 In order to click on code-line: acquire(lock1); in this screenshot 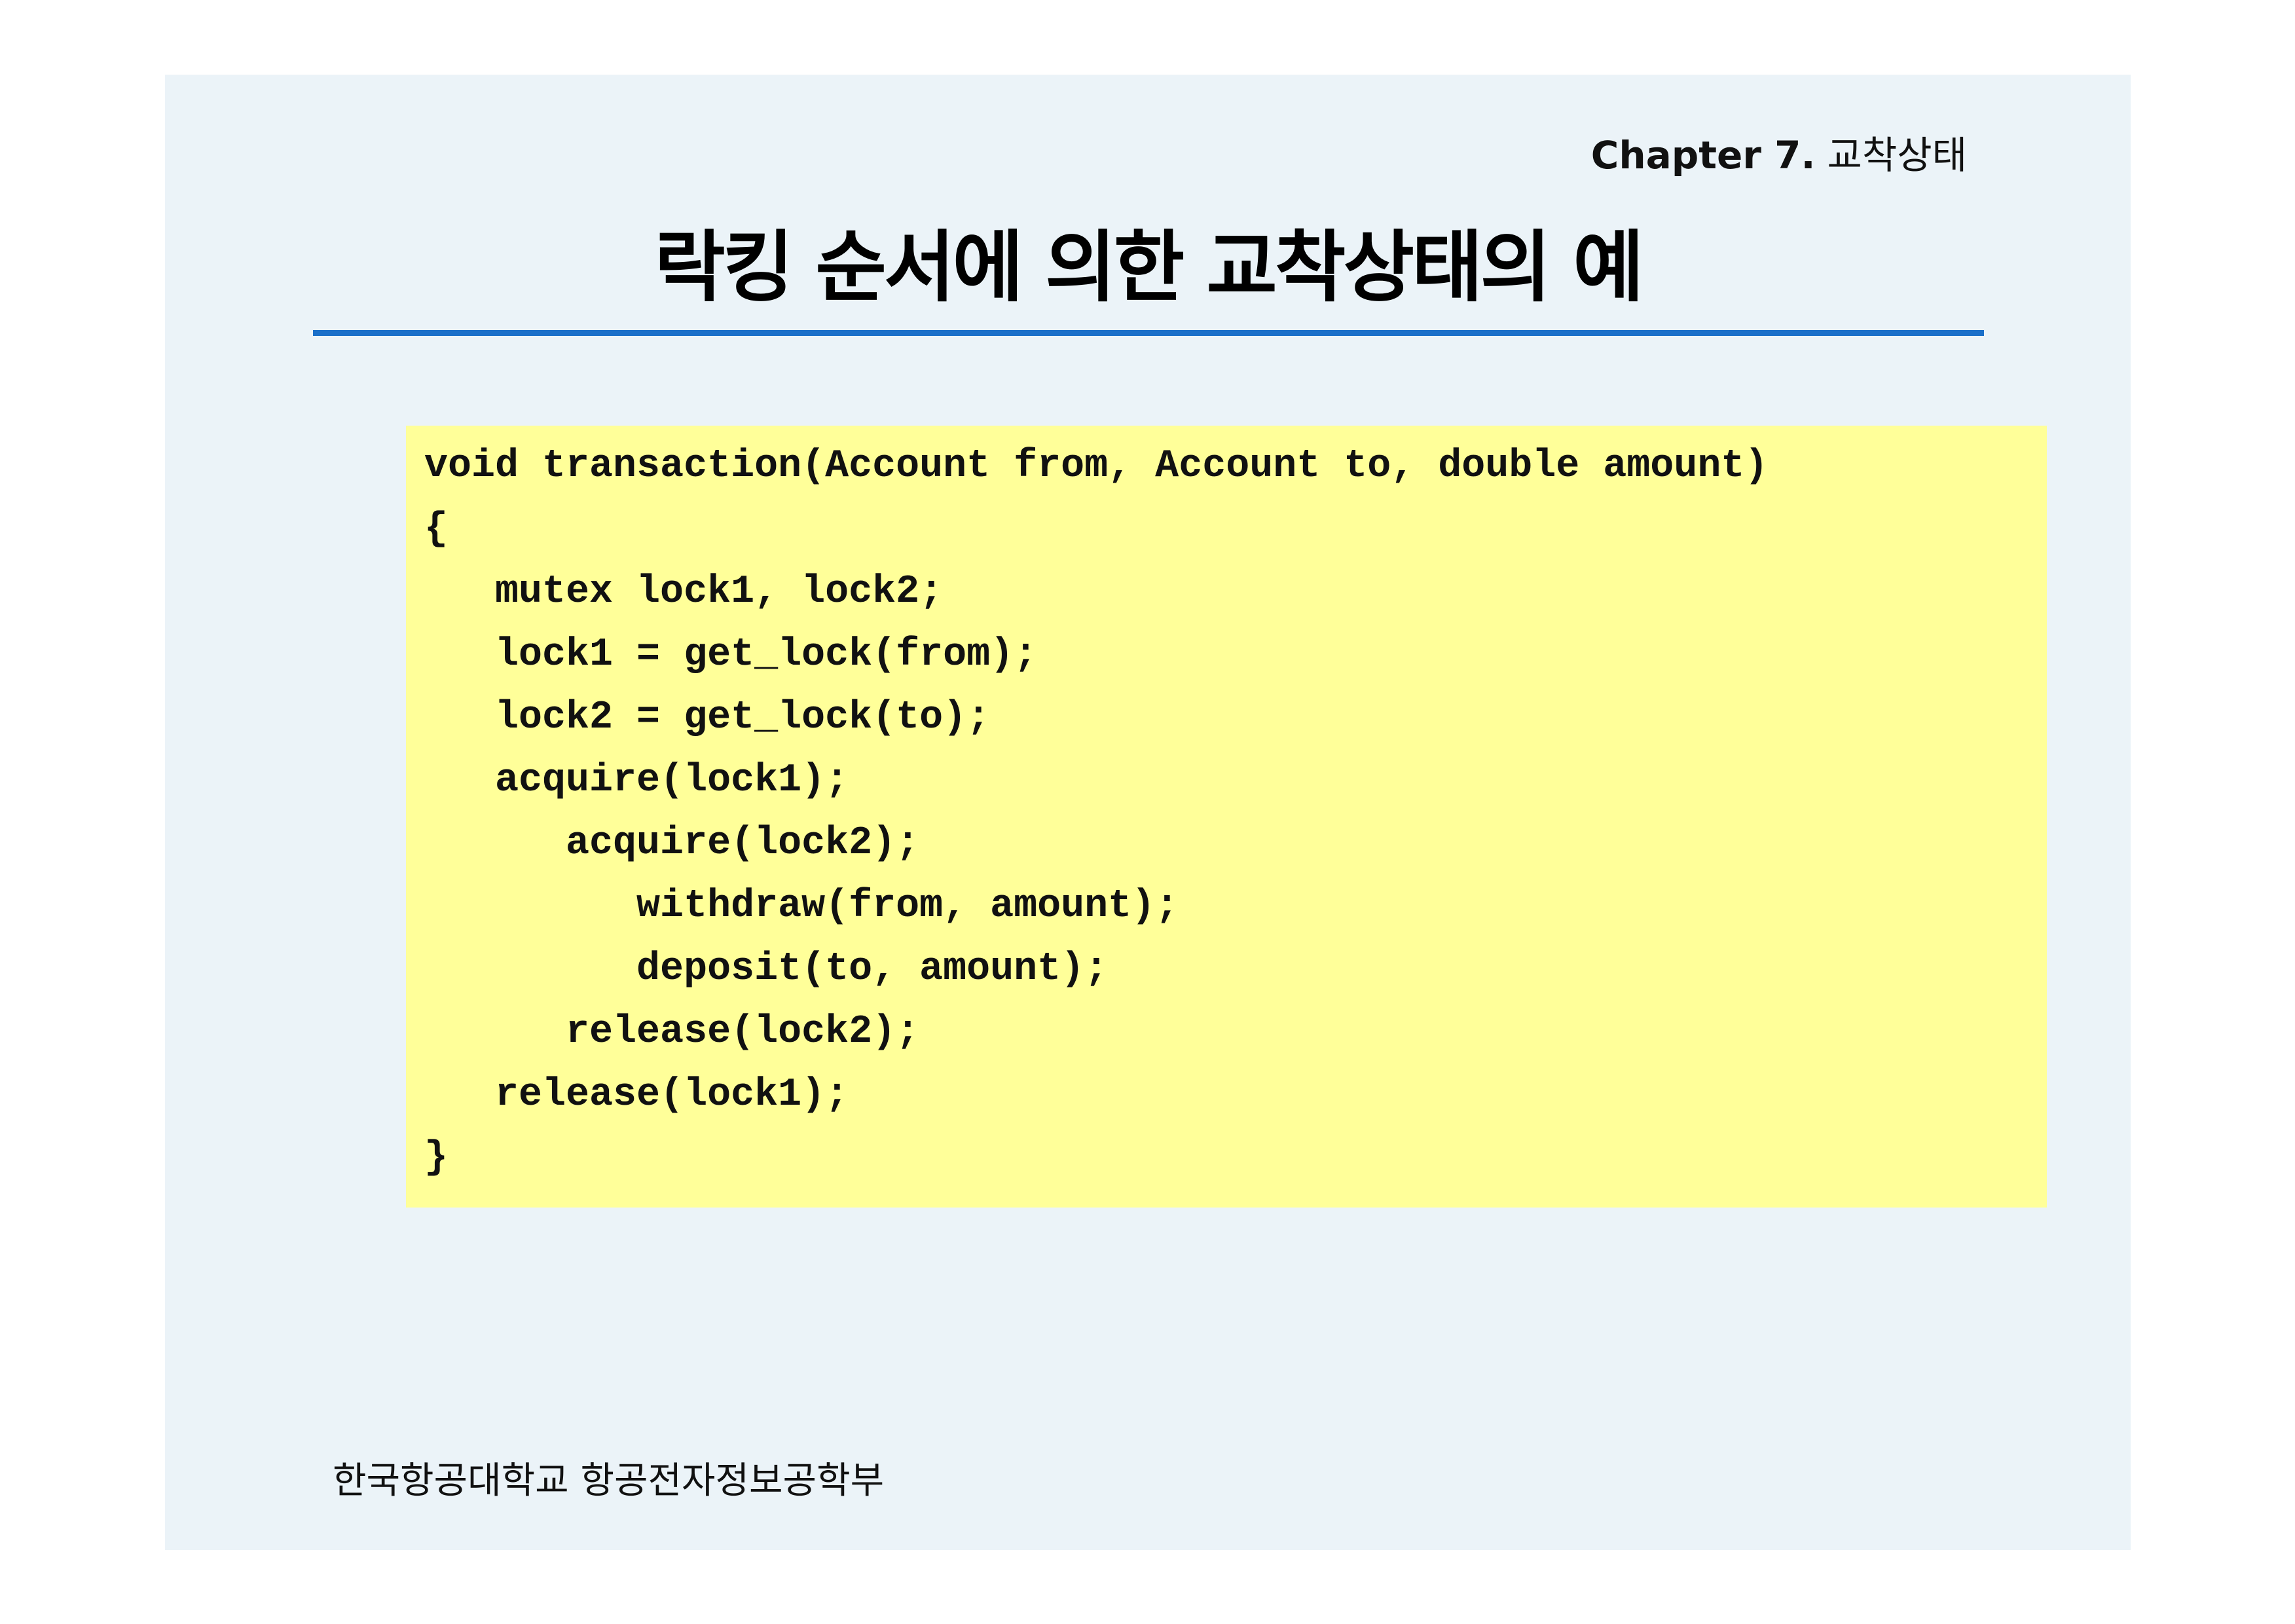, I will do `click(636, 780)`.